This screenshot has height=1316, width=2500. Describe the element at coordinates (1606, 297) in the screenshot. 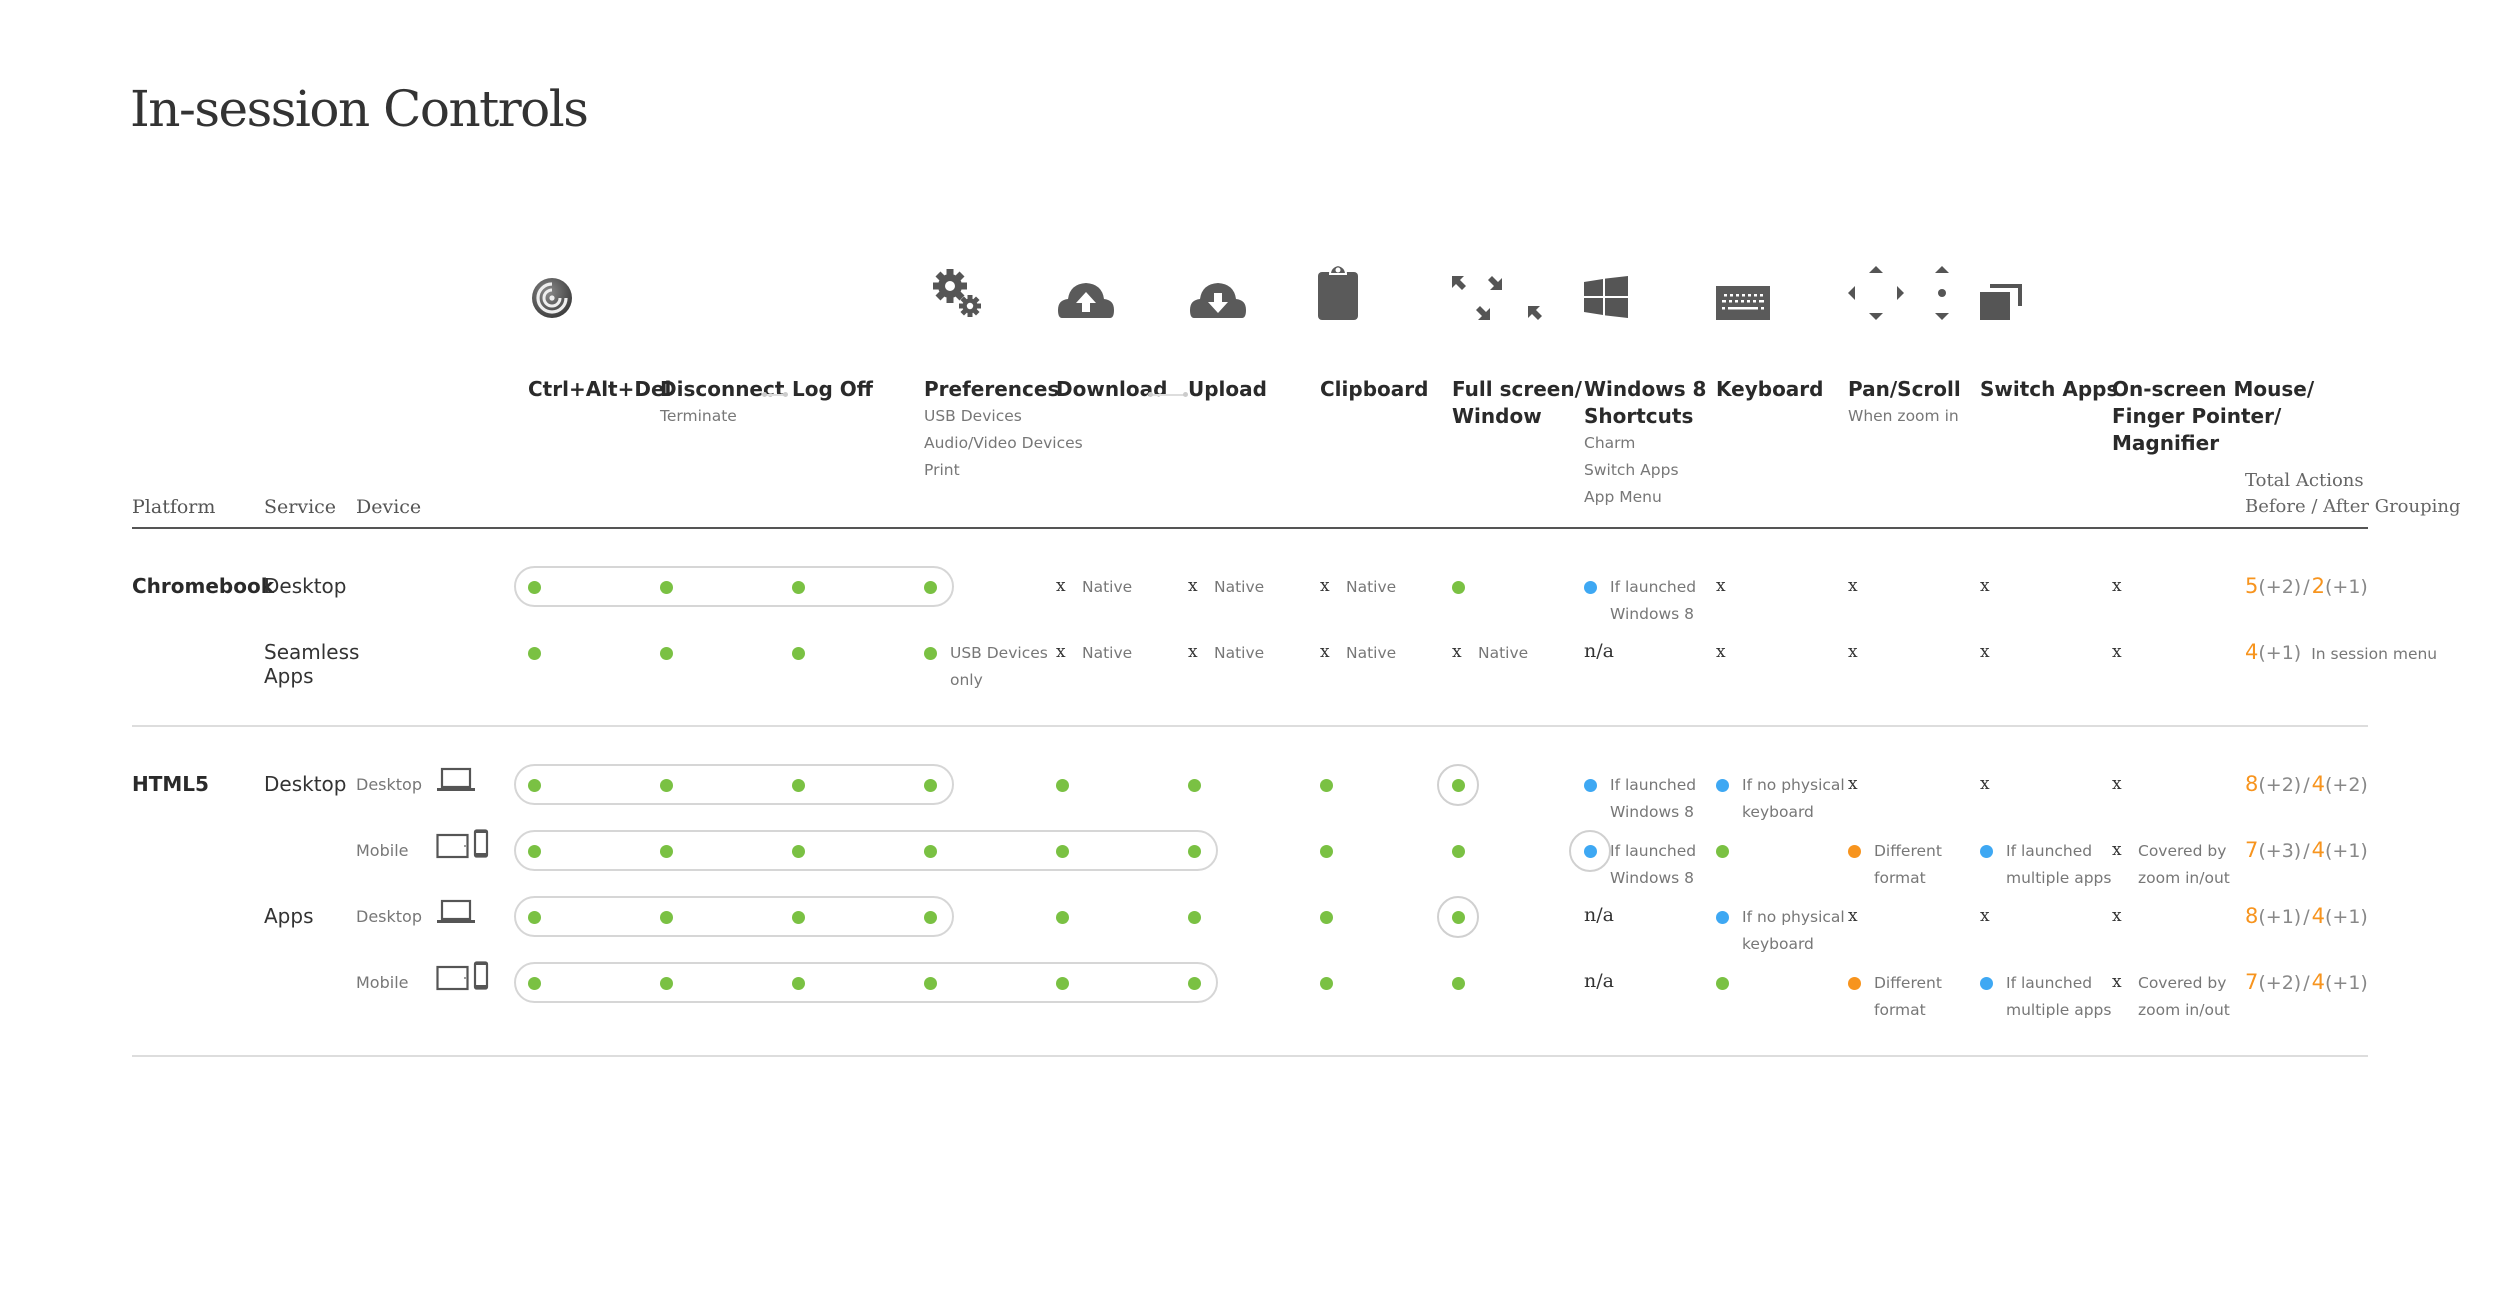

I see `windows-logo-icon` at that location.